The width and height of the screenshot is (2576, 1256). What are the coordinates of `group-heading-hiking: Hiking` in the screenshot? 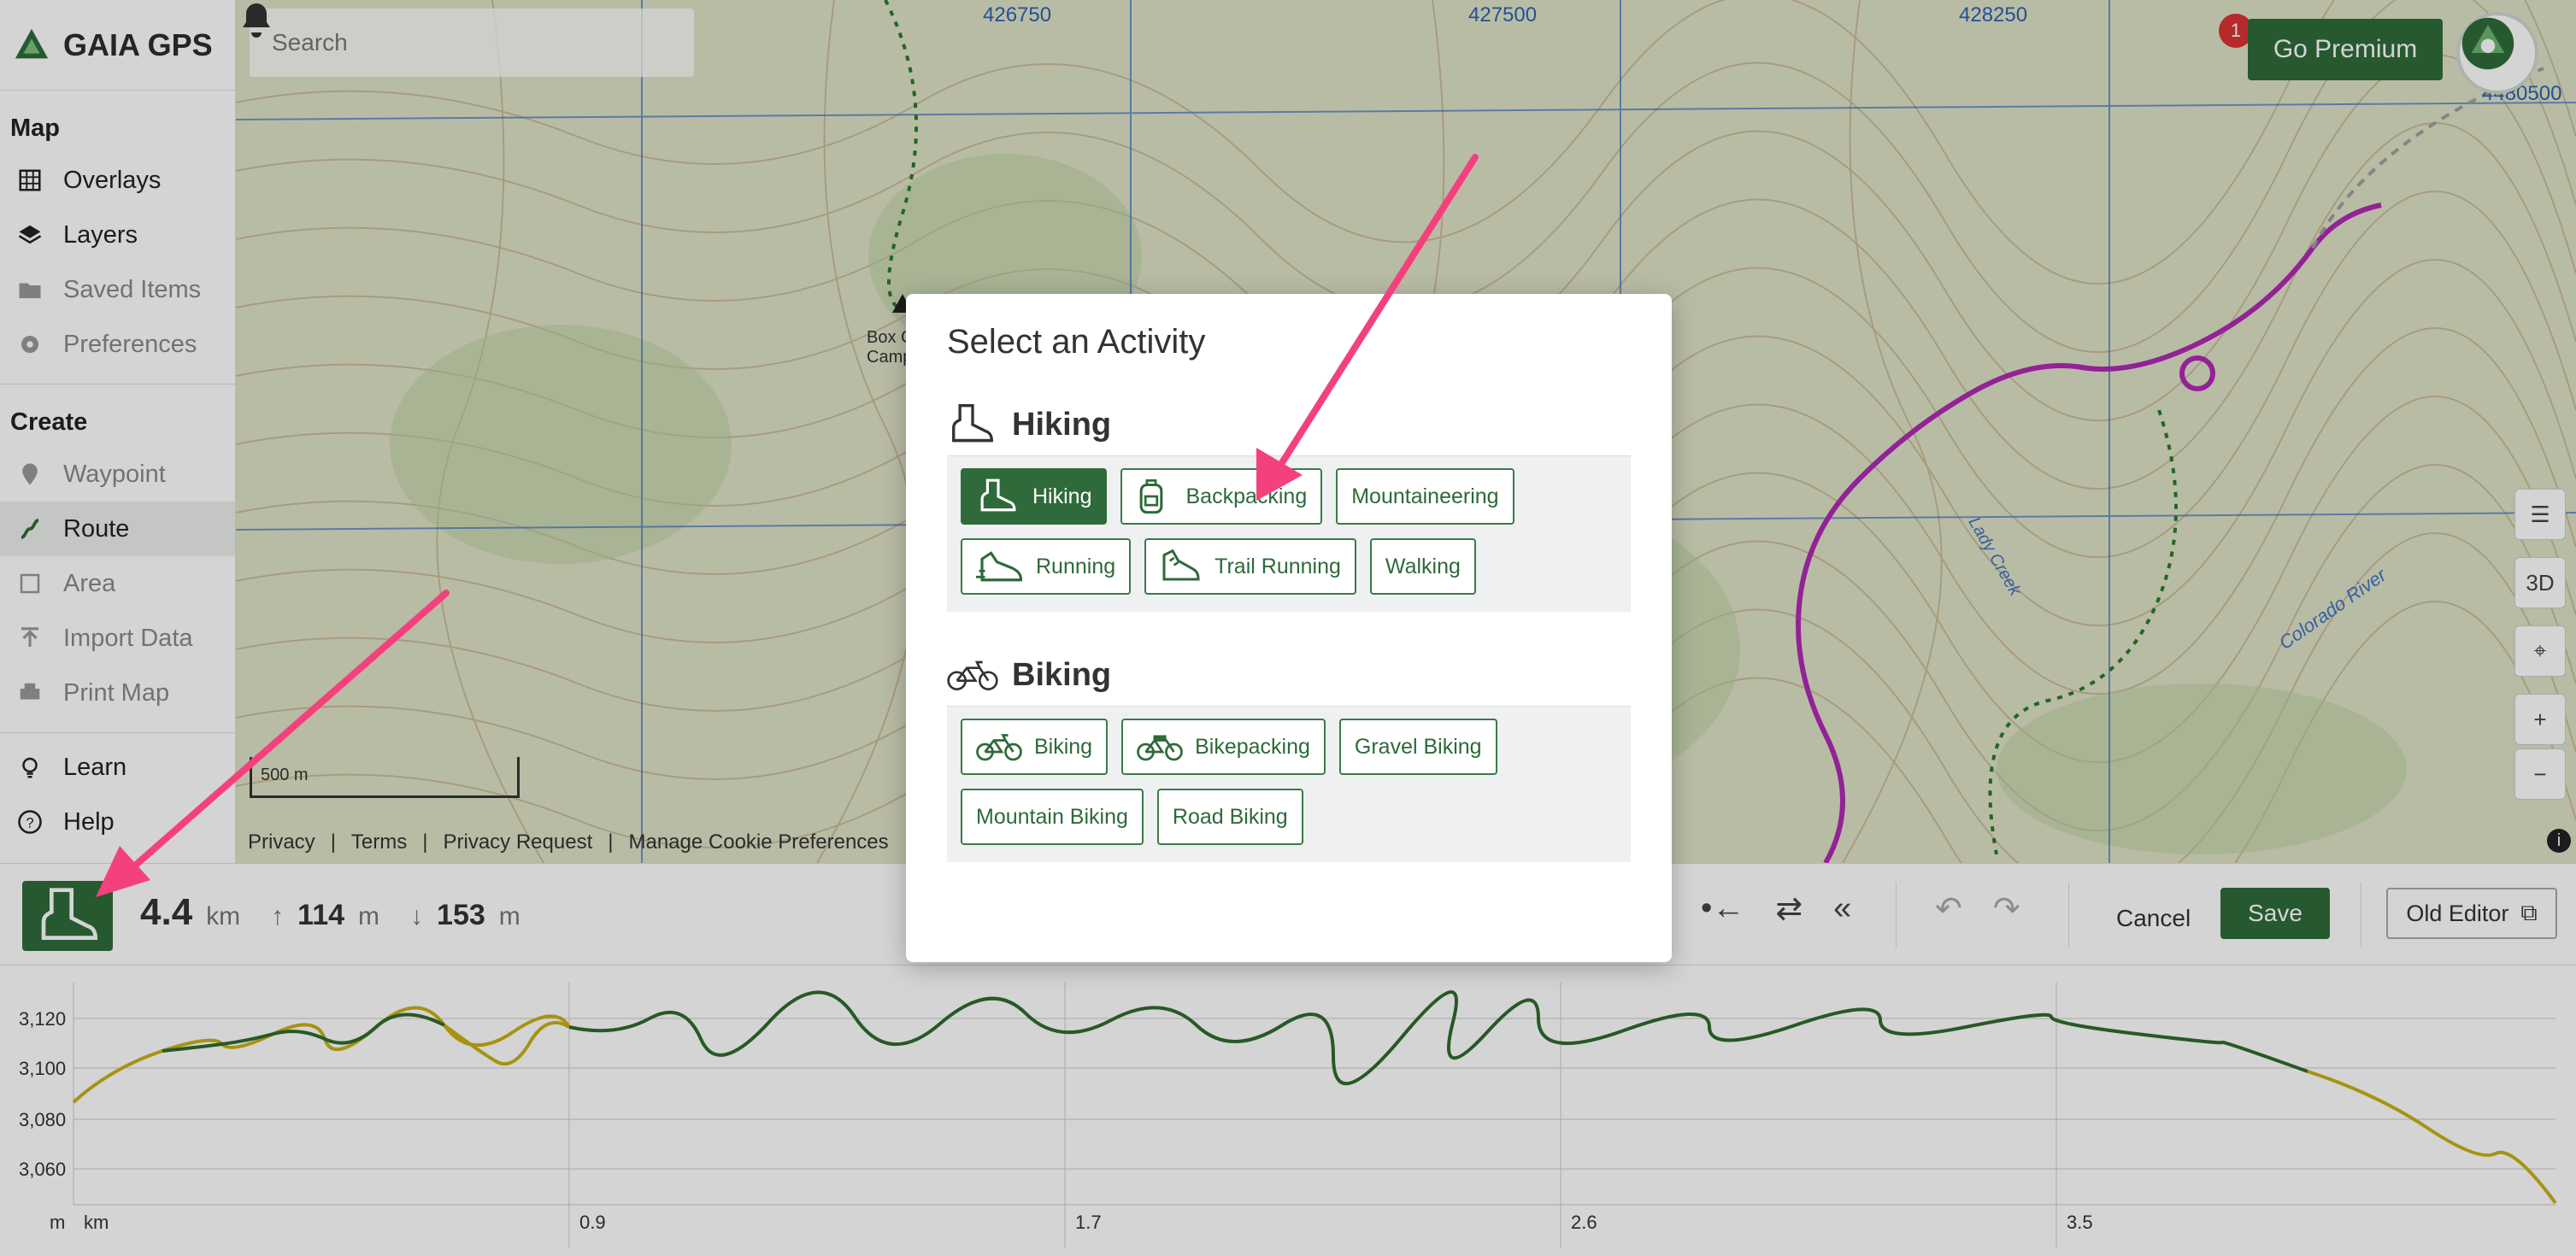 It's located at (1289, 424).